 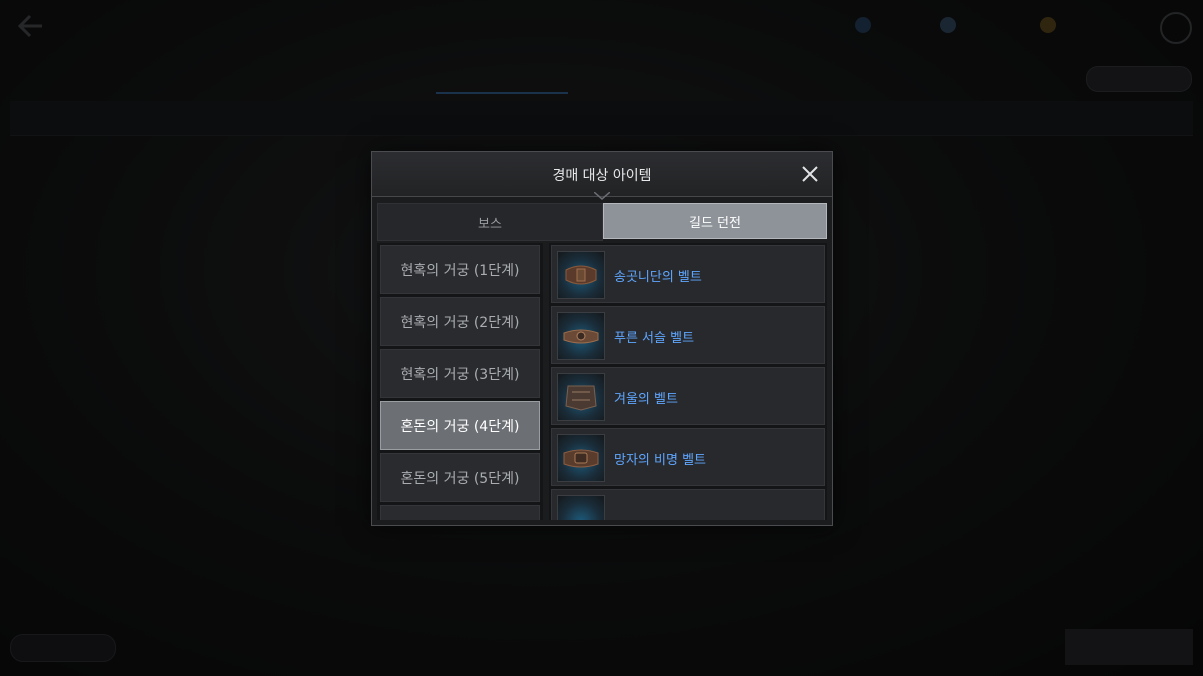 I want to click on dungeon-item-selected: 혼돈의 거궁 (4단계), so click(x=460, y=425).